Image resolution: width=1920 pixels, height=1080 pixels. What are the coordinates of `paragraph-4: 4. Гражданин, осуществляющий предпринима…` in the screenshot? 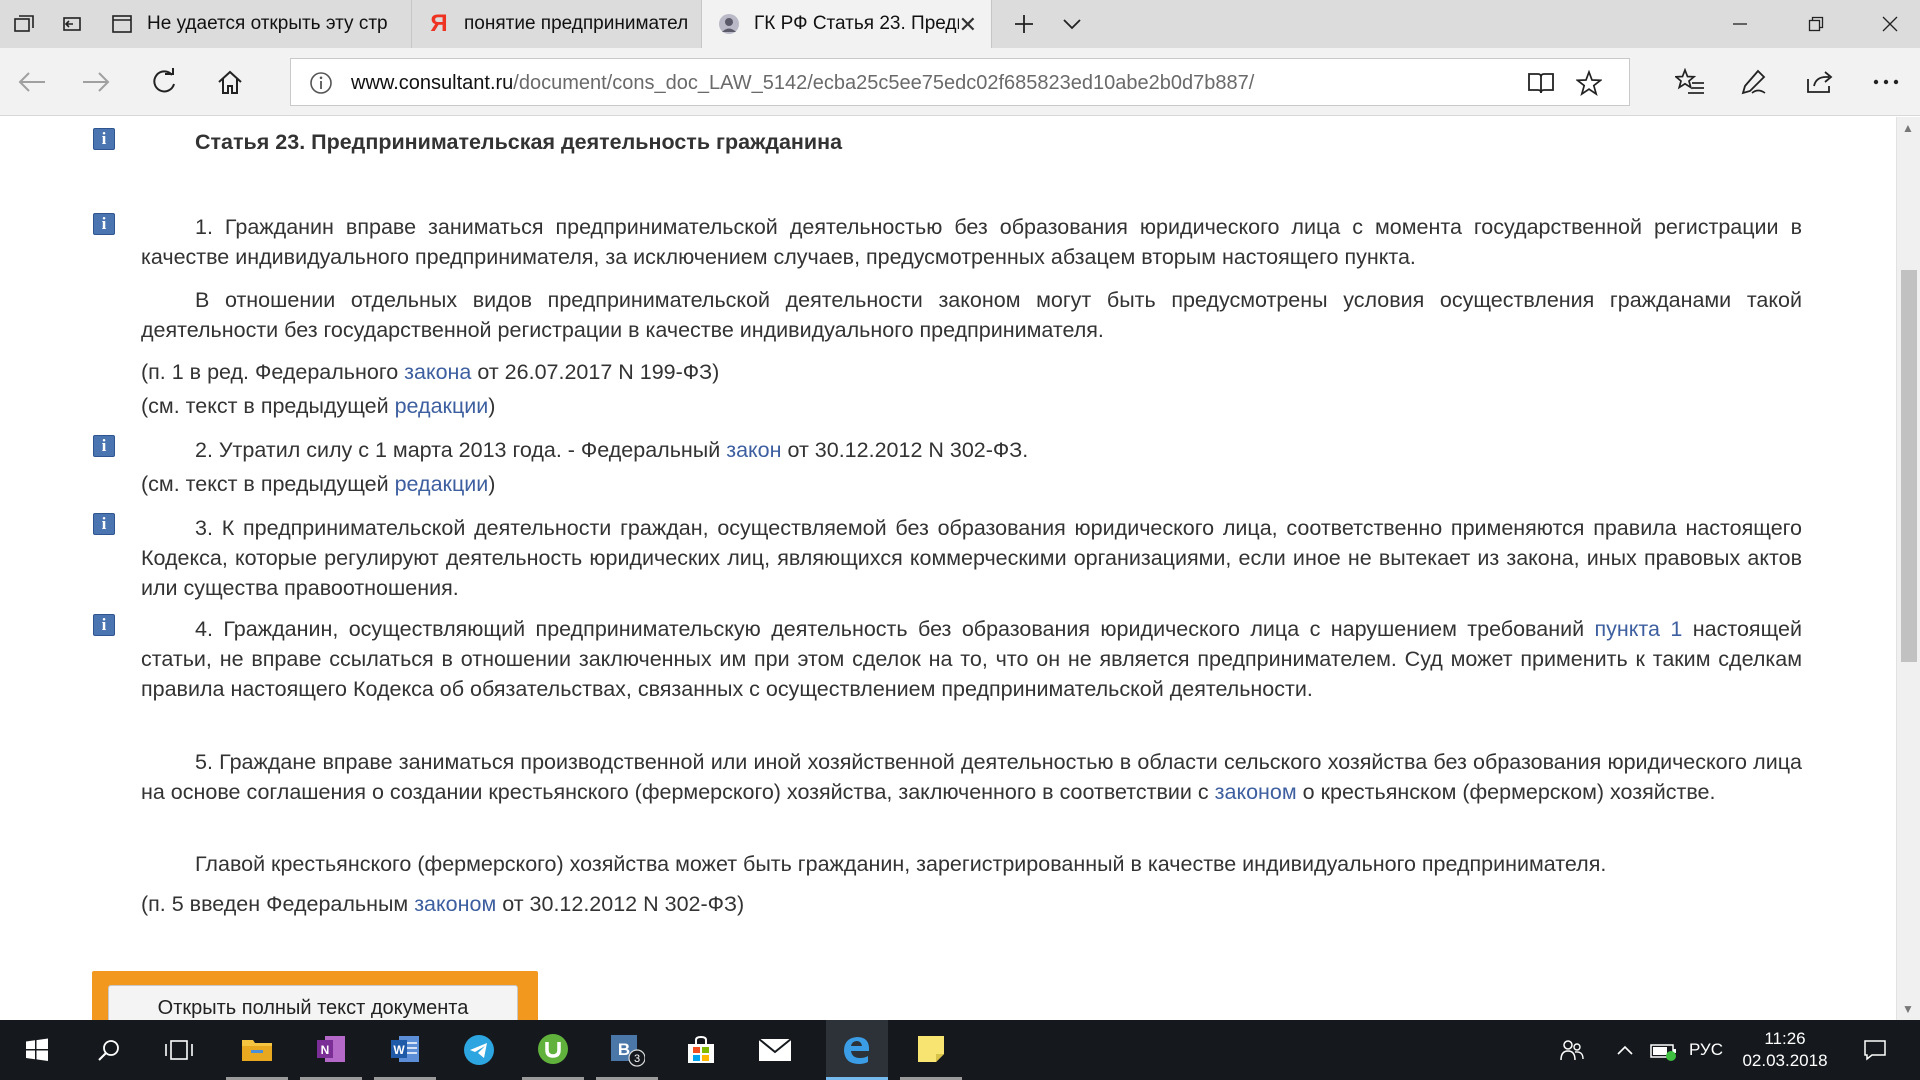 It's located at (971, 659).